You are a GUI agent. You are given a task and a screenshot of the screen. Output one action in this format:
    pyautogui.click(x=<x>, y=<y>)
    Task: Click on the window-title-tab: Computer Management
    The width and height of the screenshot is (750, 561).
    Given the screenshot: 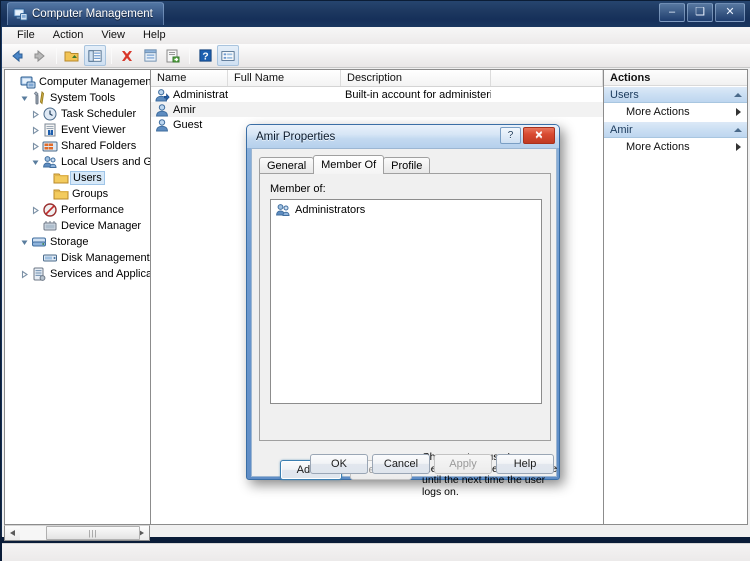 What is the action you would take?
    pyautogui.click(x=85, y=13)
    